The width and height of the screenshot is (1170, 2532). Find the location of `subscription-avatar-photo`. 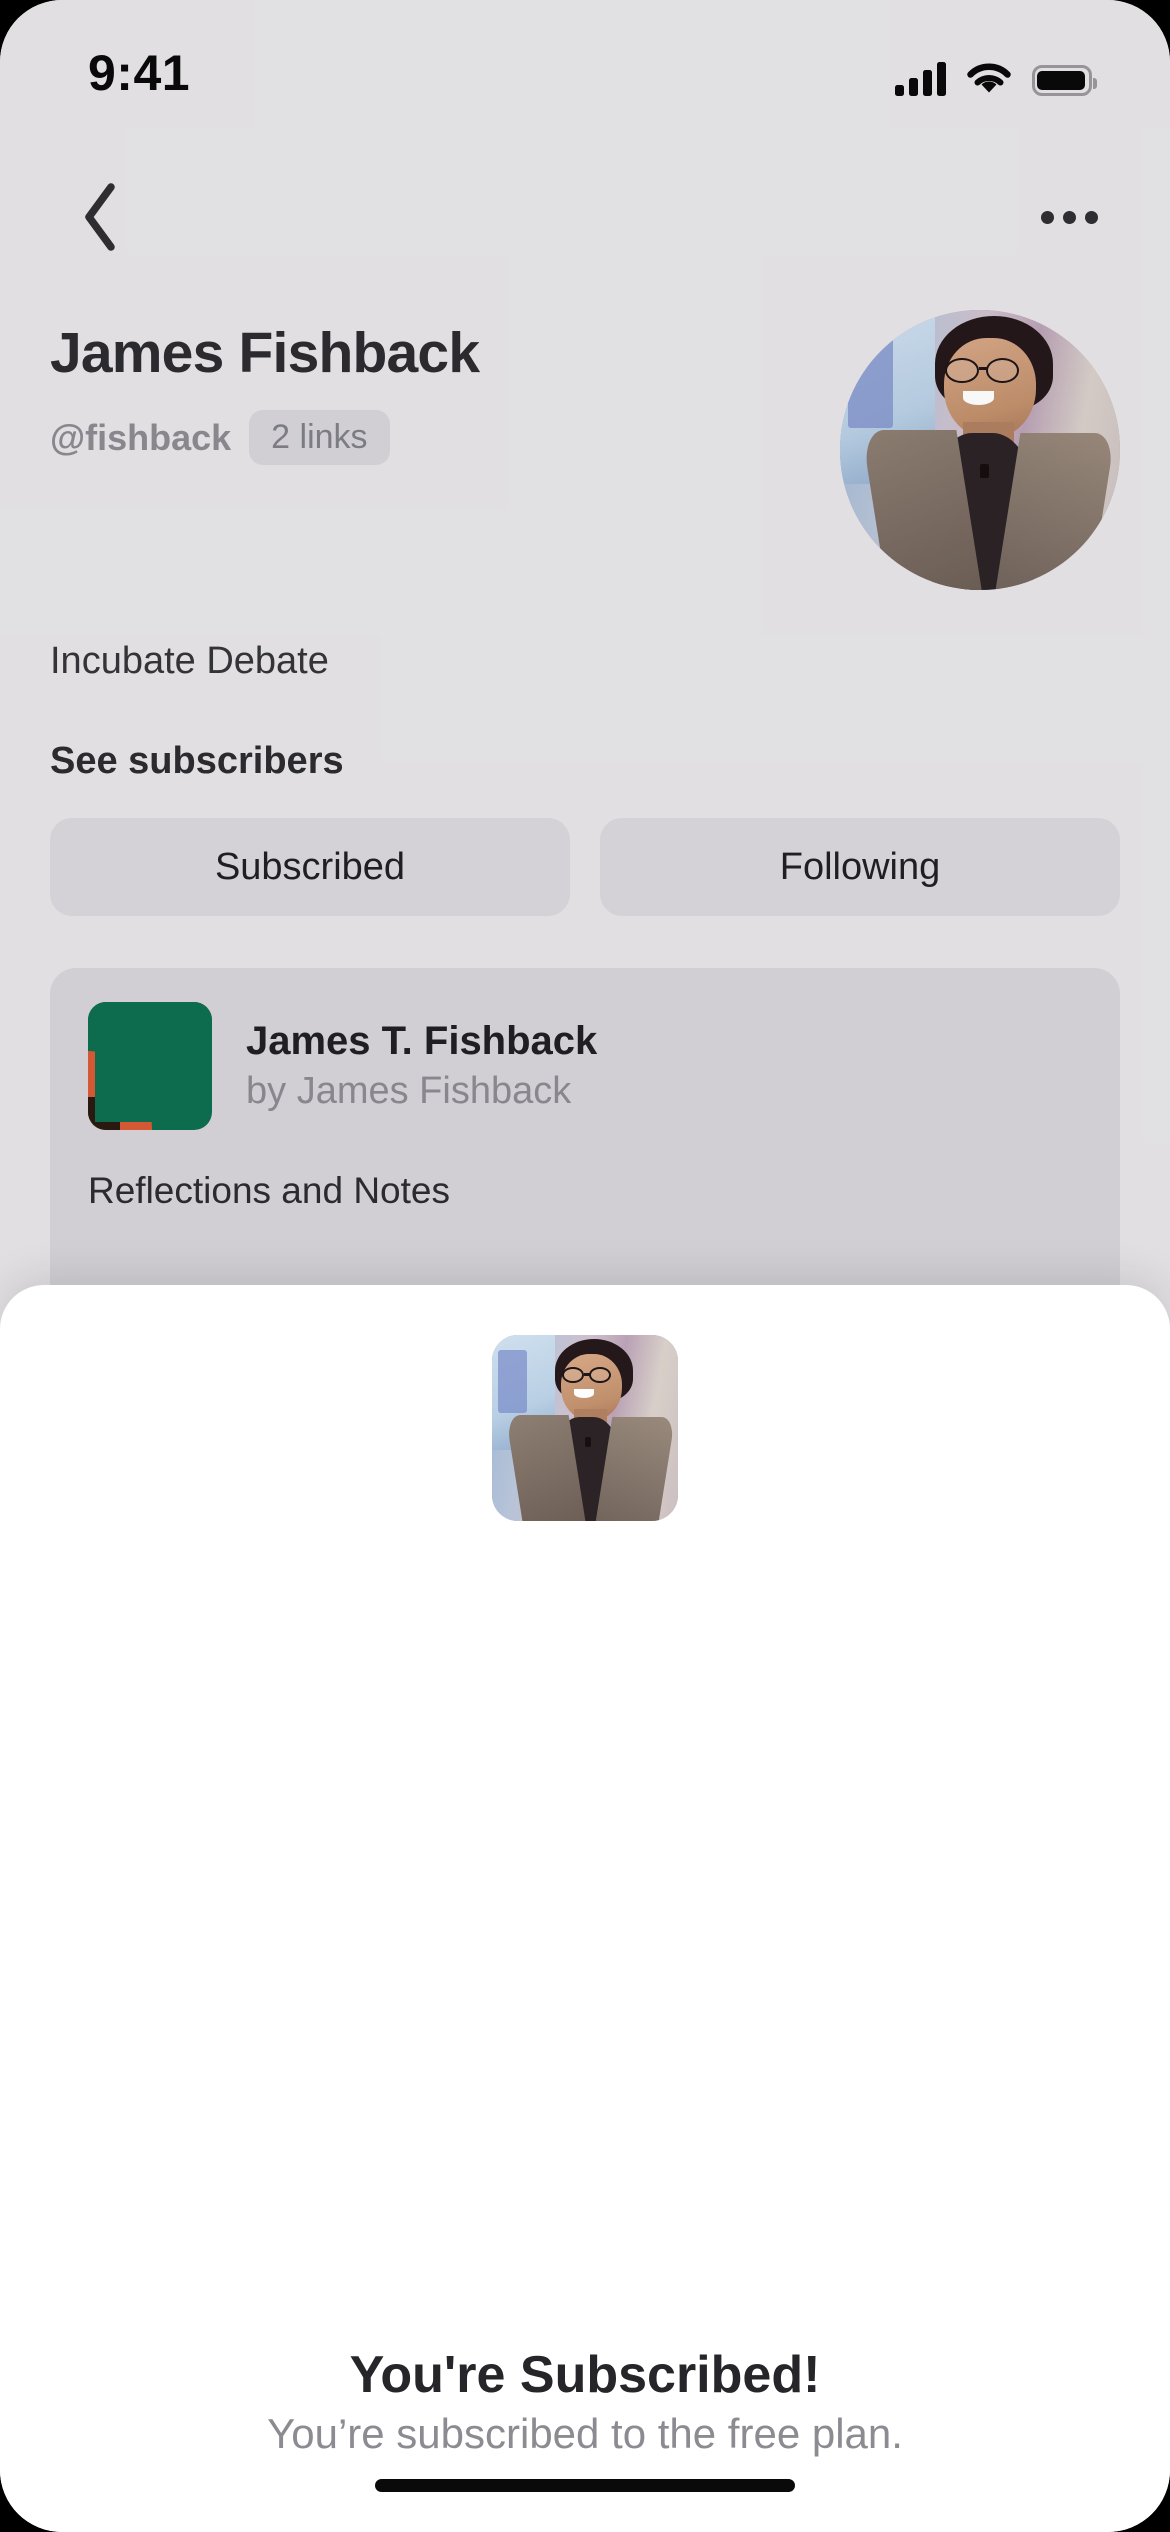

subscription-avatar-photo is located at coordinates (585, 1428).